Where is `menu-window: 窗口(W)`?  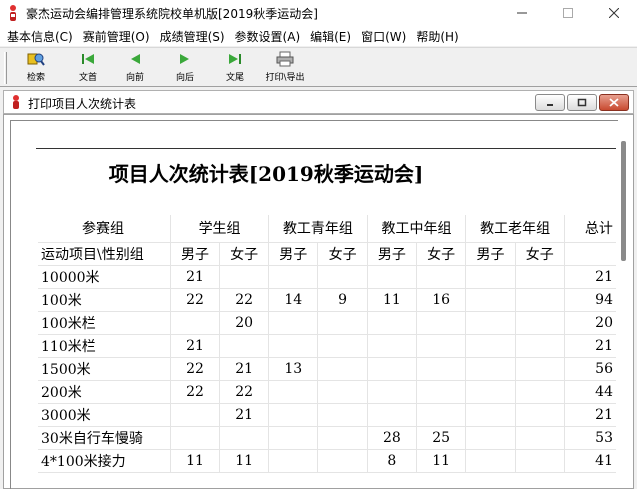
menu-window: 窗口(W) is located at coordinates (383, 36).